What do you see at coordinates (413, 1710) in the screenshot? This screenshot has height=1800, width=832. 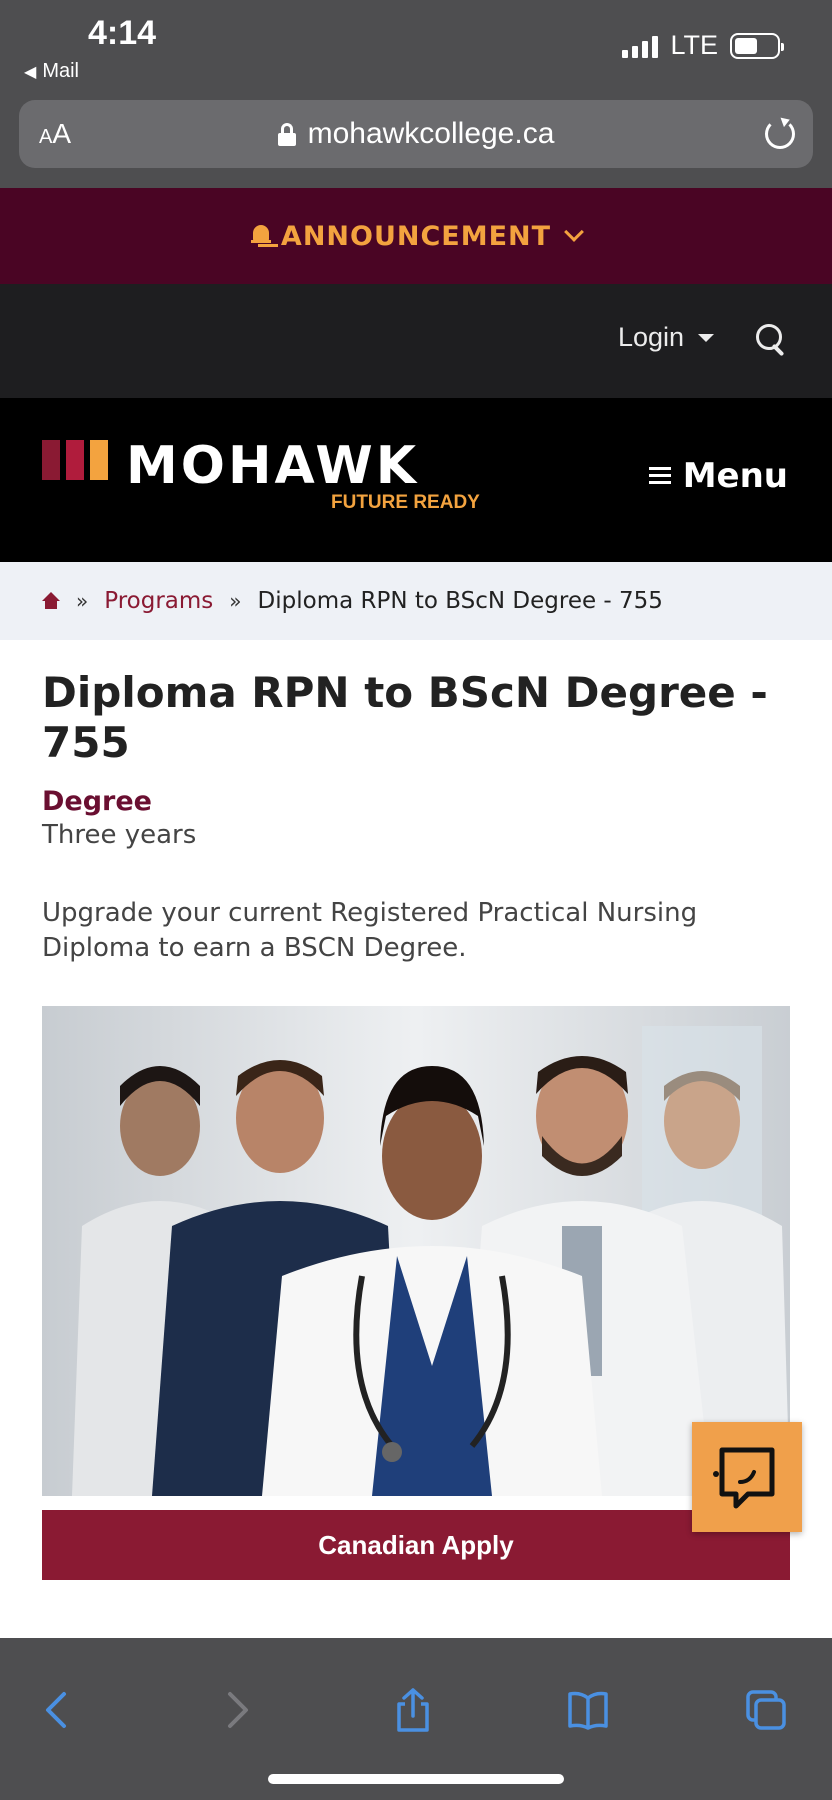 I see `share-icon` at bounding box center [413, 1710].